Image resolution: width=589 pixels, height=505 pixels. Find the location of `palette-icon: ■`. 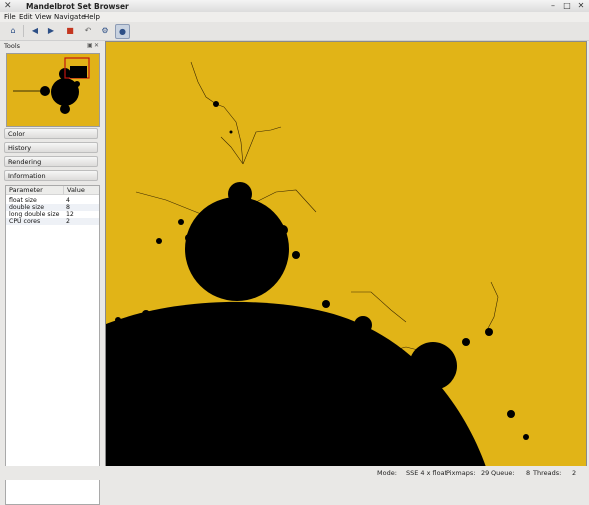

palette-icon: ■ is located at coordinates (70, 31).